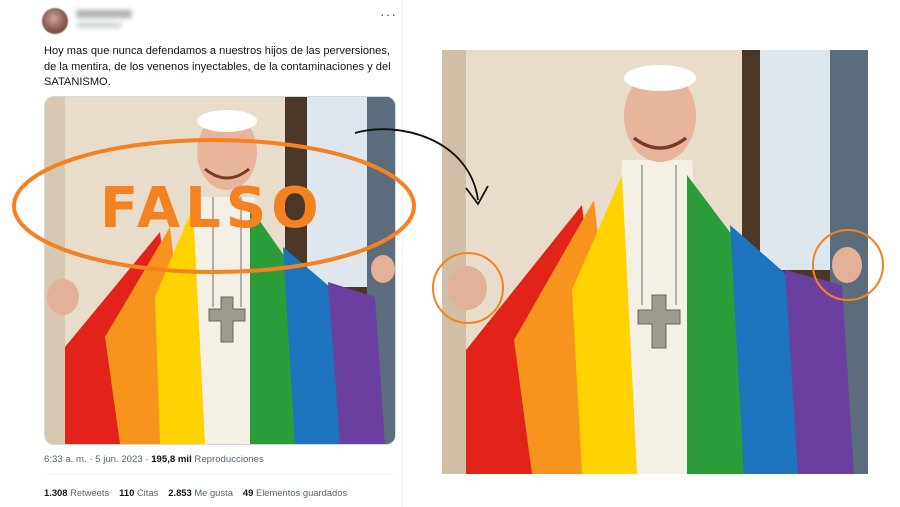 The image size is (900, 507). I want to click on views-count: 195,8 mil, so click(171, 459).